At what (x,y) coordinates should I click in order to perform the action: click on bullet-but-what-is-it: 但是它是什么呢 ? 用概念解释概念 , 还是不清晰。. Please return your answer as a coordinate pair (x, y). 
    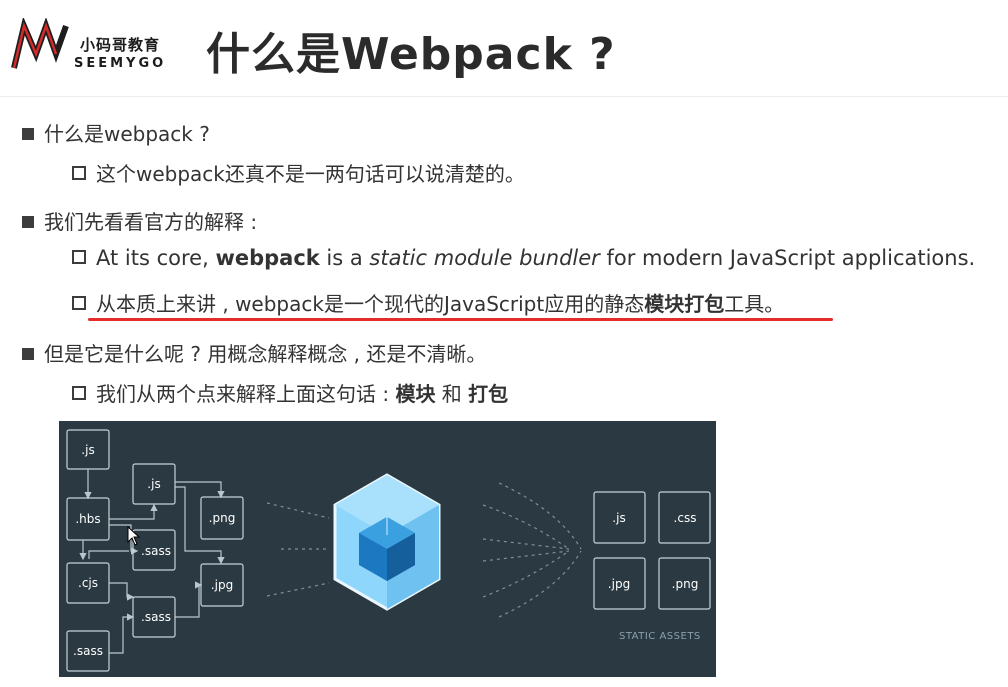
    Looking at the image, I should click on (254, 352).